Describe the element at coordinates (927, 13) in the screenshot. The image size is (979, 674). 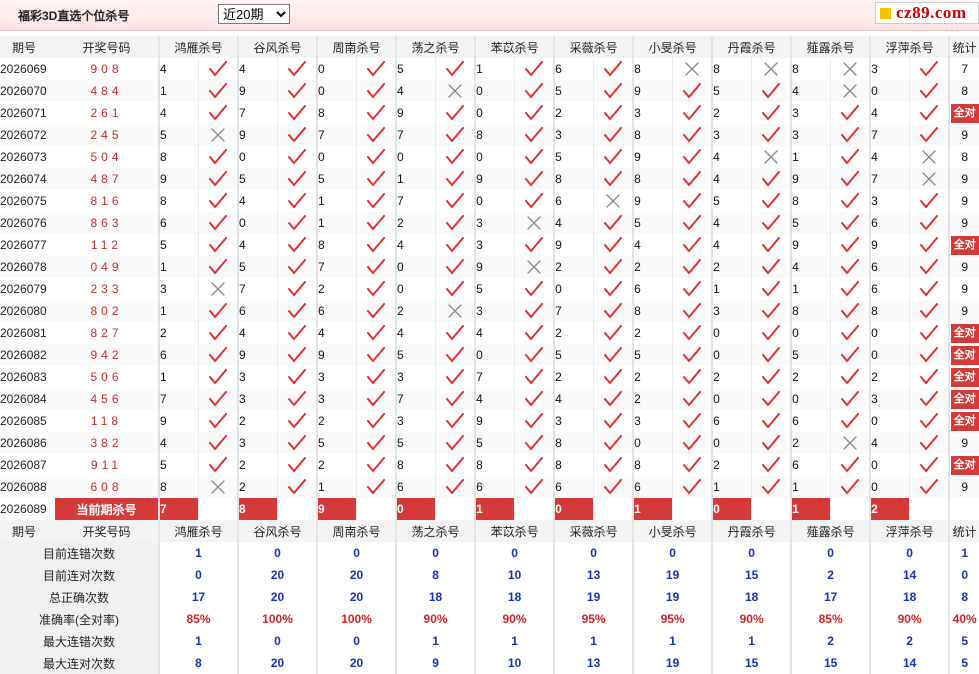
I see `site-logo: cz89.com` at that location.